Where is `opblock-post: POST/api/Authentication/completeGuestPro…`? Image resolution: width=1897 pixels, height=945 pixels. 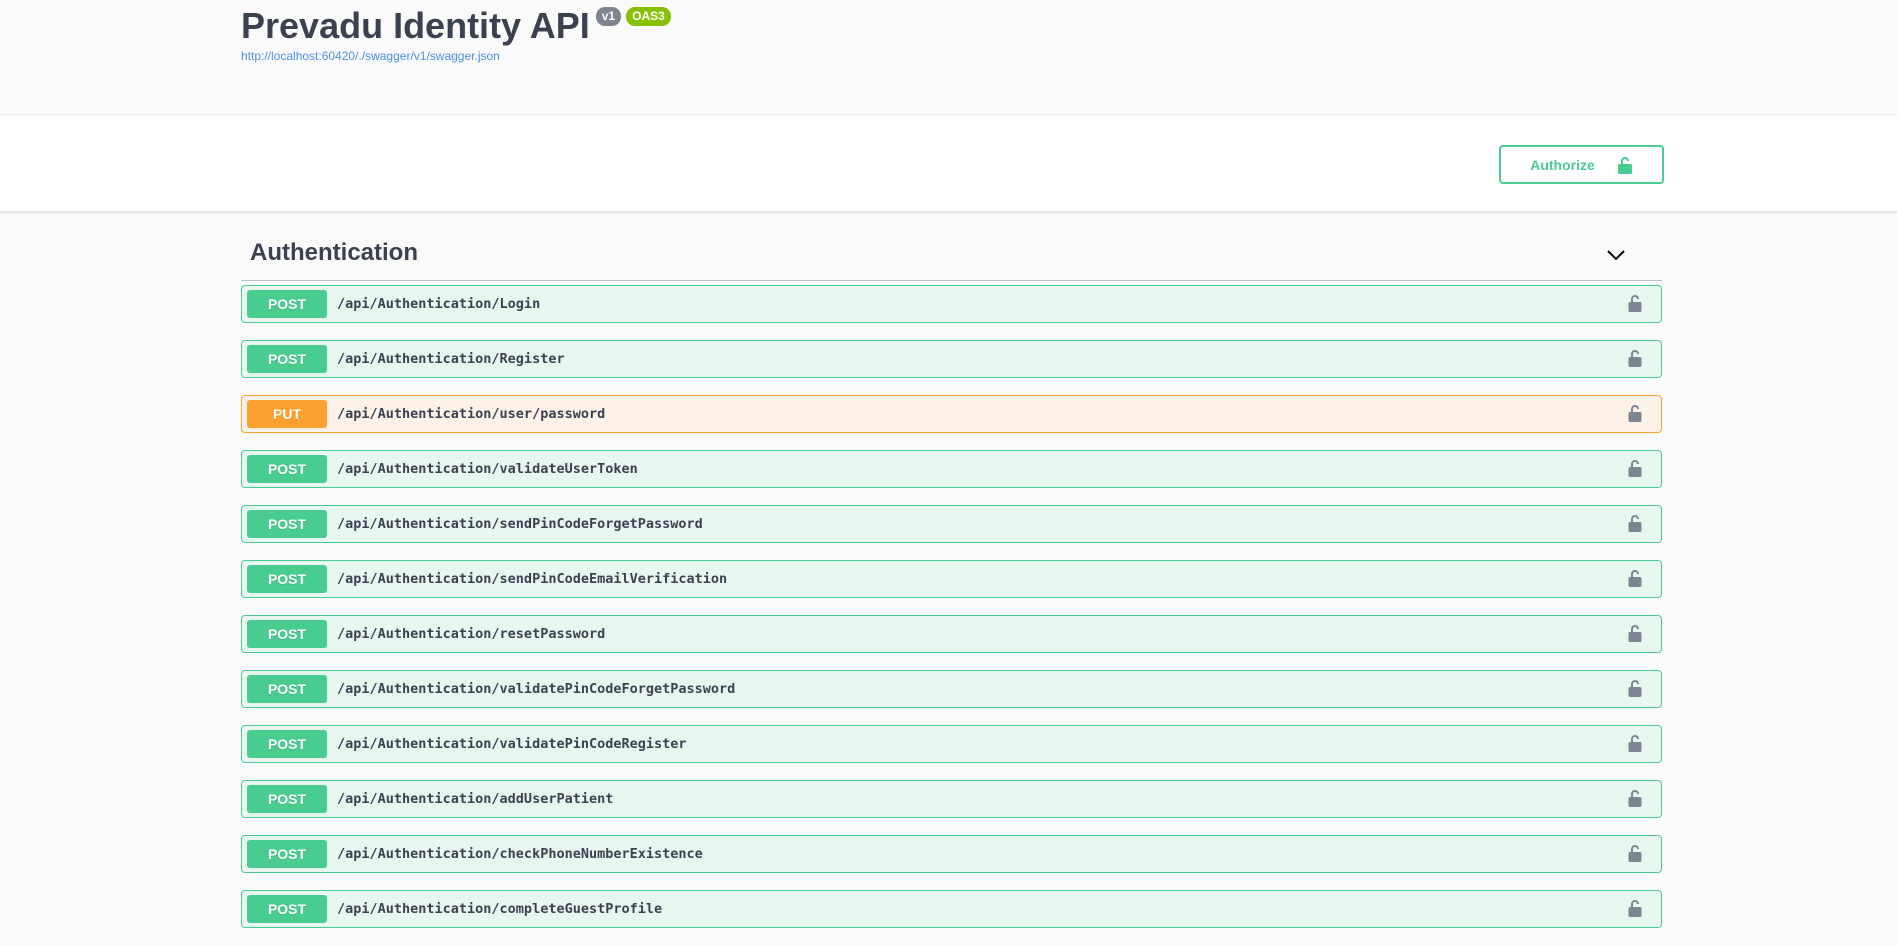 opblock-post: POST/api/Authentication/completeGuestPro… is located at coordinates (951, 909).